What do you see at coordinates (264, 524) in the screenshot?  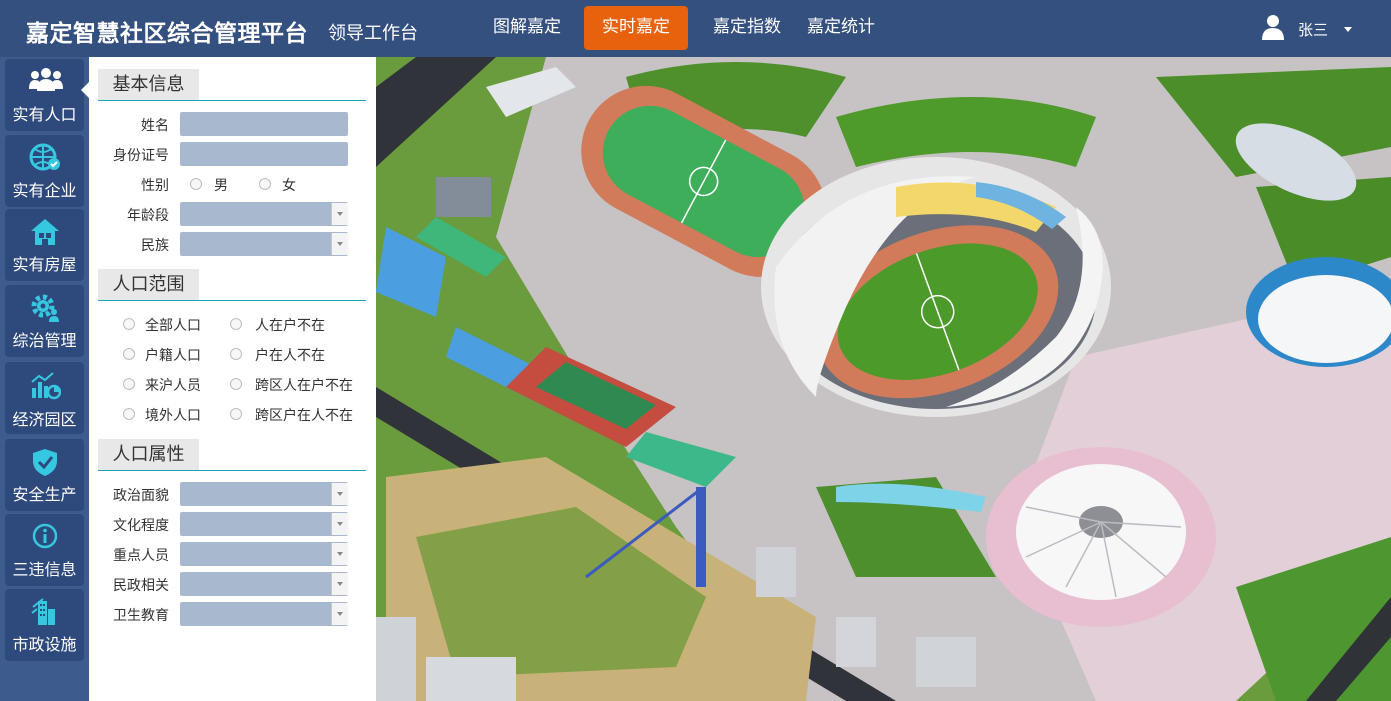 I see `education-select` at bounding box center [264, 524].